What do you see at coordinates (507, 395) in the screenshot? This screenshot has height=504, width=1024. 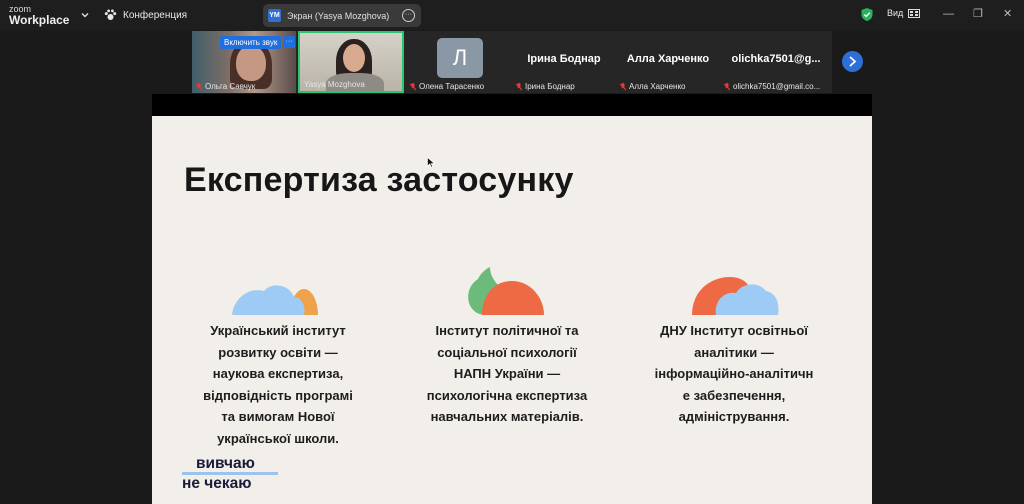 I see `org-text-line: психологічна експертиза` at bounding box center [507, 395].